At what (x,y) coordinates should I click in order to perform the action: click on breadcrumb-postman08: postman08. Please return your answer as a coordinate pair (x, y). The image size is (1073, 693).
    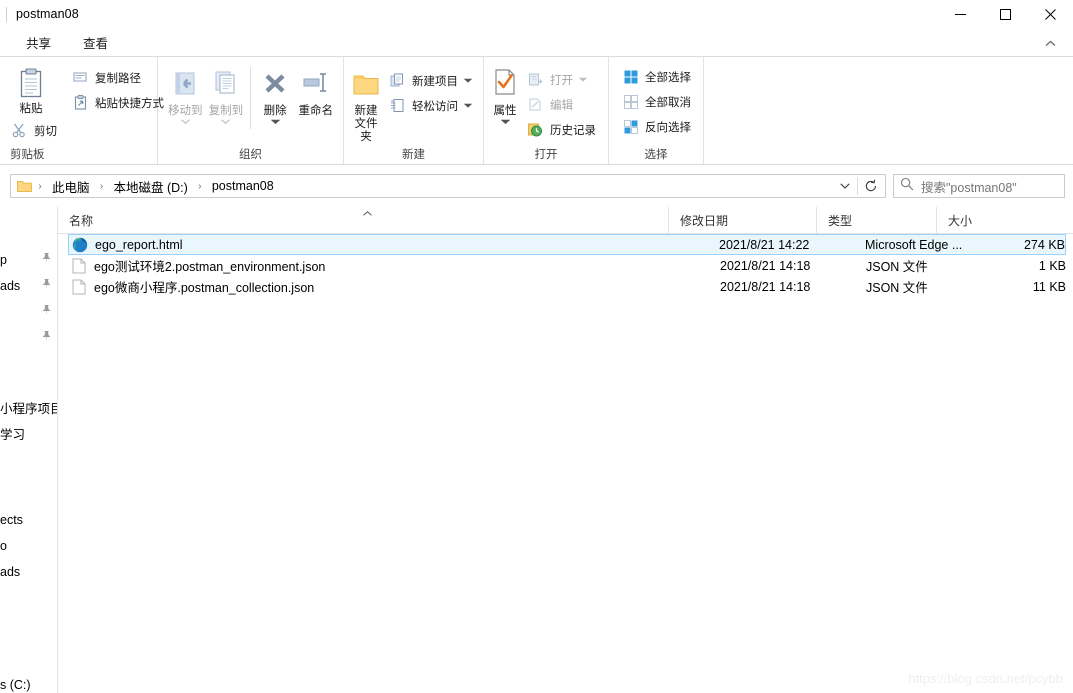
    Looking at the image, I should click on (243, 186).